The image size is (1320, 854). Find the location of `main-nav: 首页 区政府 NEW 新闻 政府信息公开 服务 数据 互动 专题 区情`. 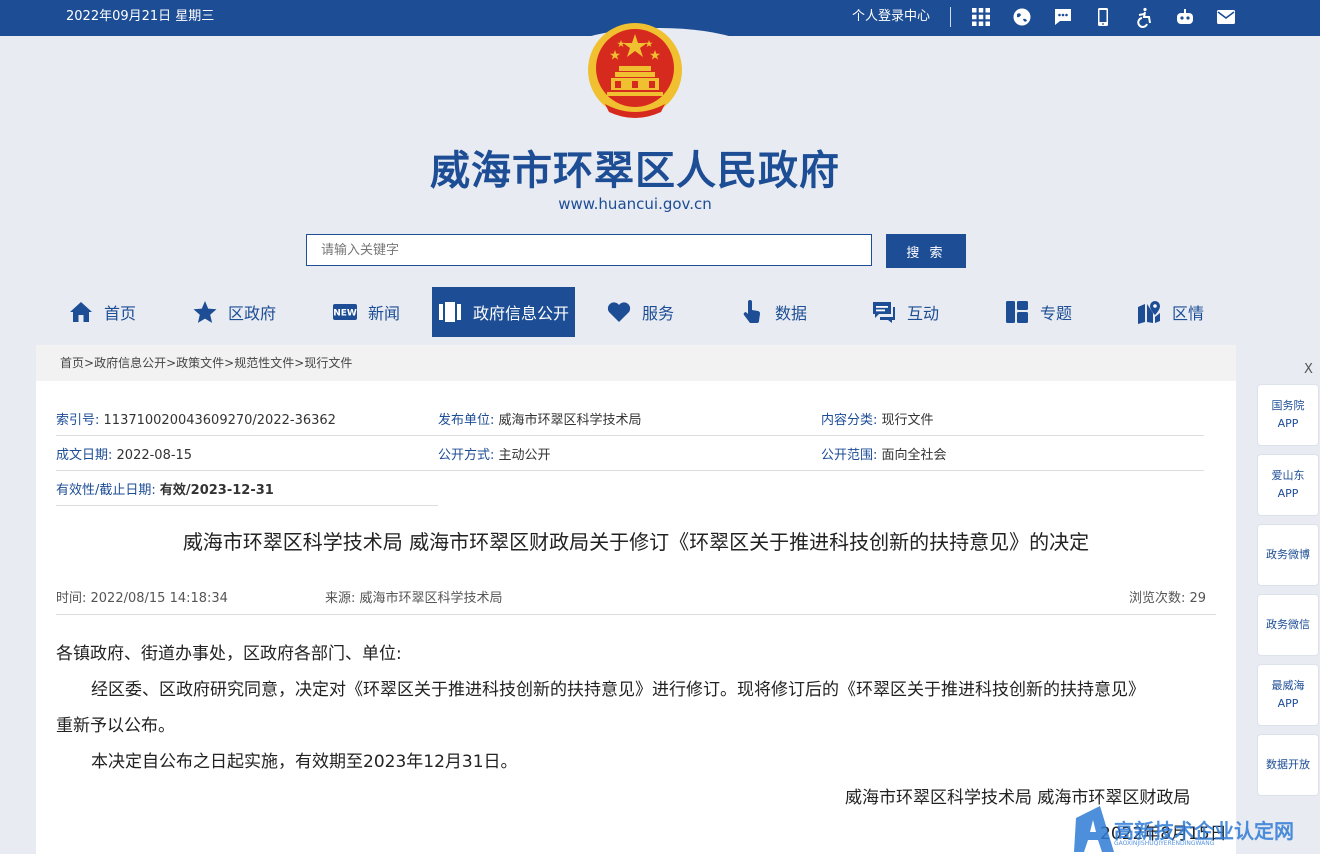

main-nav: 首页 区政府 NEW 新闻 政府信息公开 服务 数据 互动 专题 区情 is located at coordinates (641, 312).